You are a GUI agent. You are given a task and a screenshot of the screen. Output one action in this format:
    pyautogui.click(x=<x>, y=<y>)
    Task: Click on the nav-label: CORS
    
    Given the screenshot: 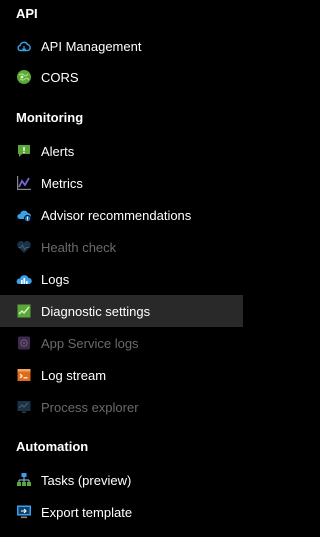 What is the action you would take?
    pyautogui.click(x=60, y=77)
    